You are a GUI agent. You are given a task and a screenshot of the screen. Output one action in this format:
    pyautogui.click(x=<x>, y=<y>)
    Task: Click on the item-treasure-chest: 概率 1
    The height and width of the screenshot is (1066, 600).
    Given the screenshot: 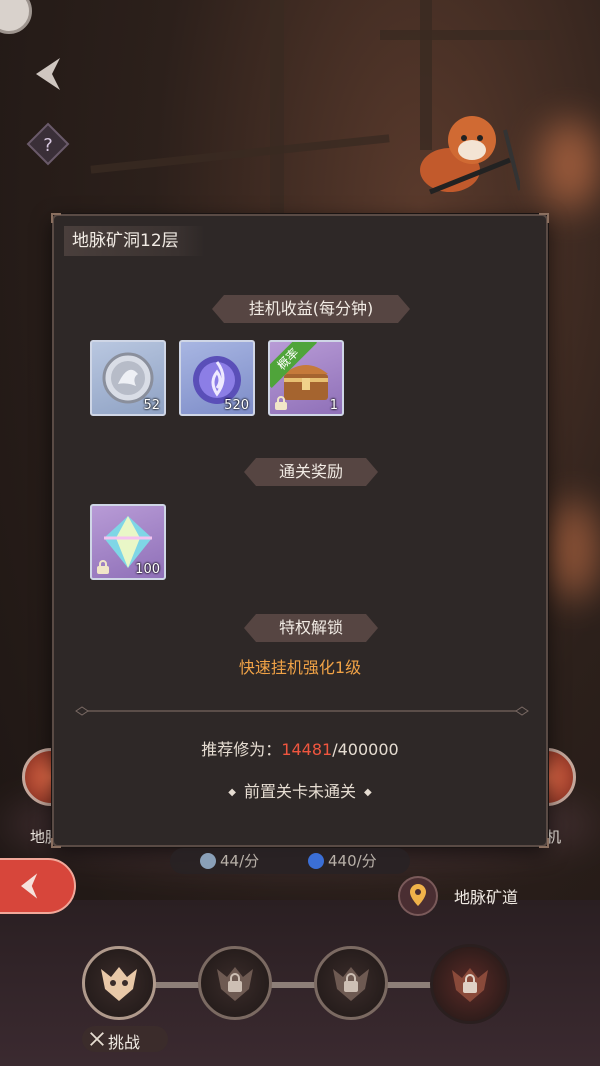 What is the action you would take?
    pyautogui.click(x=306, y=378)
    